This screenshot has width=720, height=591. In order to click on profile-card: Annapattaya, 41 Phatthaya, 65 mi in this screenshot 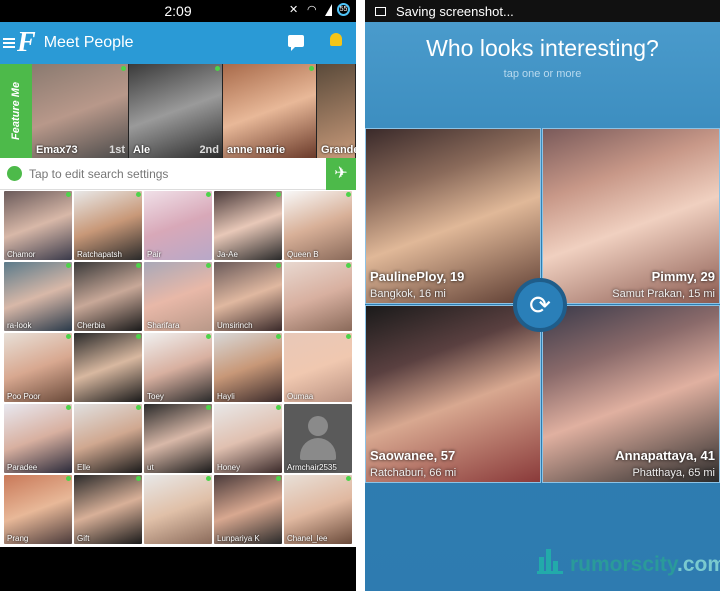, I will do `click(631, 394)`.